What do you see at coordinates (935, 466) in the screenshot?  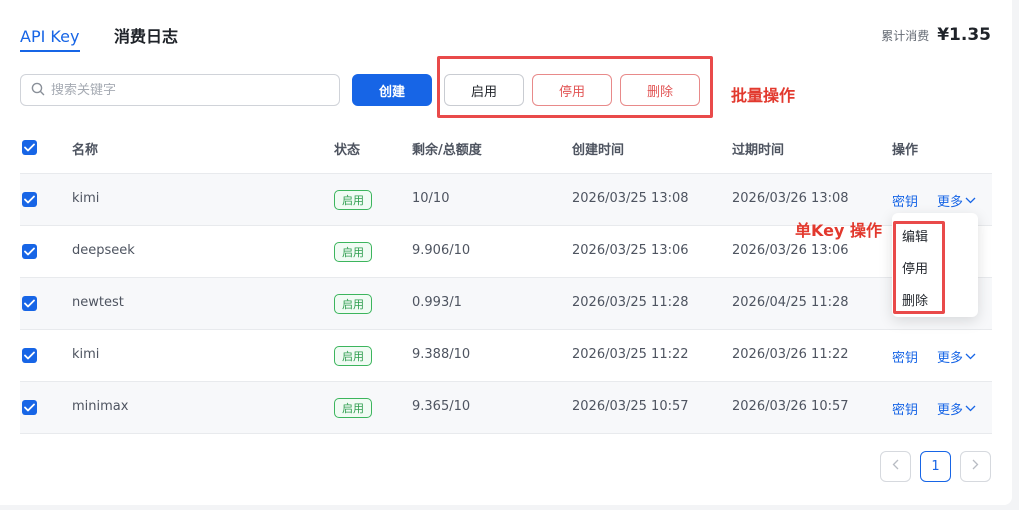 I see `pagination-page: 1` at bounding box center [935, 466].